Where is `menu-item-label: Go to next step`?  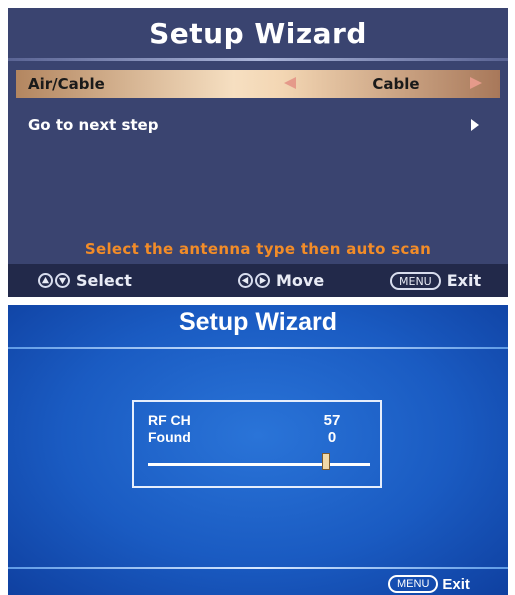 menu-item-label: Go to next step is located at coordinates (93, 125).